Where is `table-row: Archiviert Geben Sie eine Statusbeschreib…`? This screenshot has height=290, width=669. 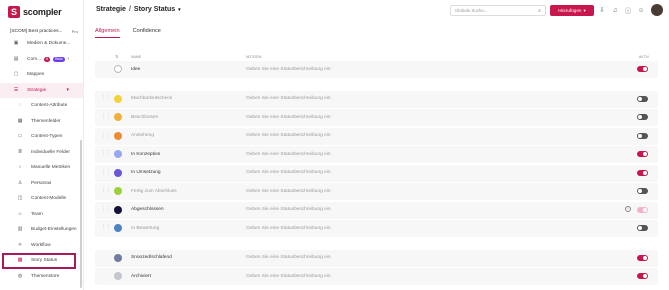 table-row: Archiviert Geben Sie eine Statusbeschreib… is located at coordinates (376, 276).